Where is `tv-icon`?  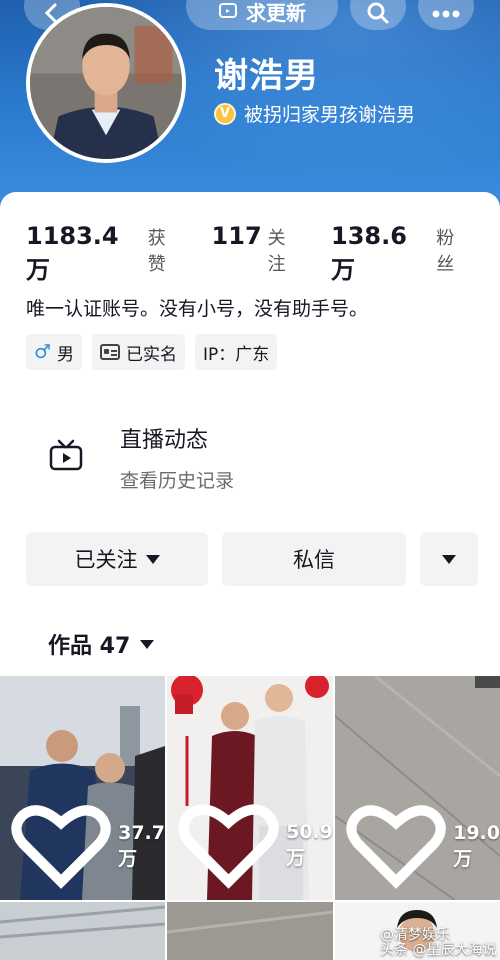 tv-icon is located at coordinates (66, 455).